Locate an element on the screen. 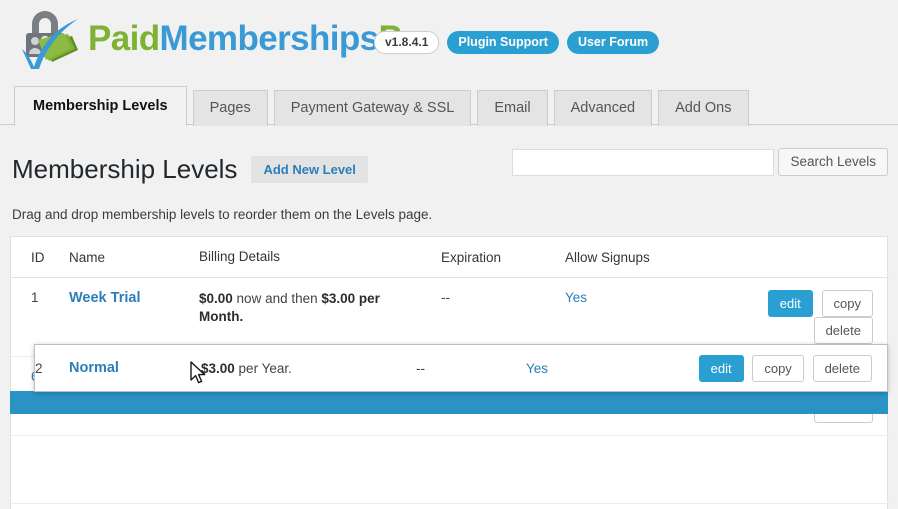  edit-button: edit is located at coordinates (790, 303).